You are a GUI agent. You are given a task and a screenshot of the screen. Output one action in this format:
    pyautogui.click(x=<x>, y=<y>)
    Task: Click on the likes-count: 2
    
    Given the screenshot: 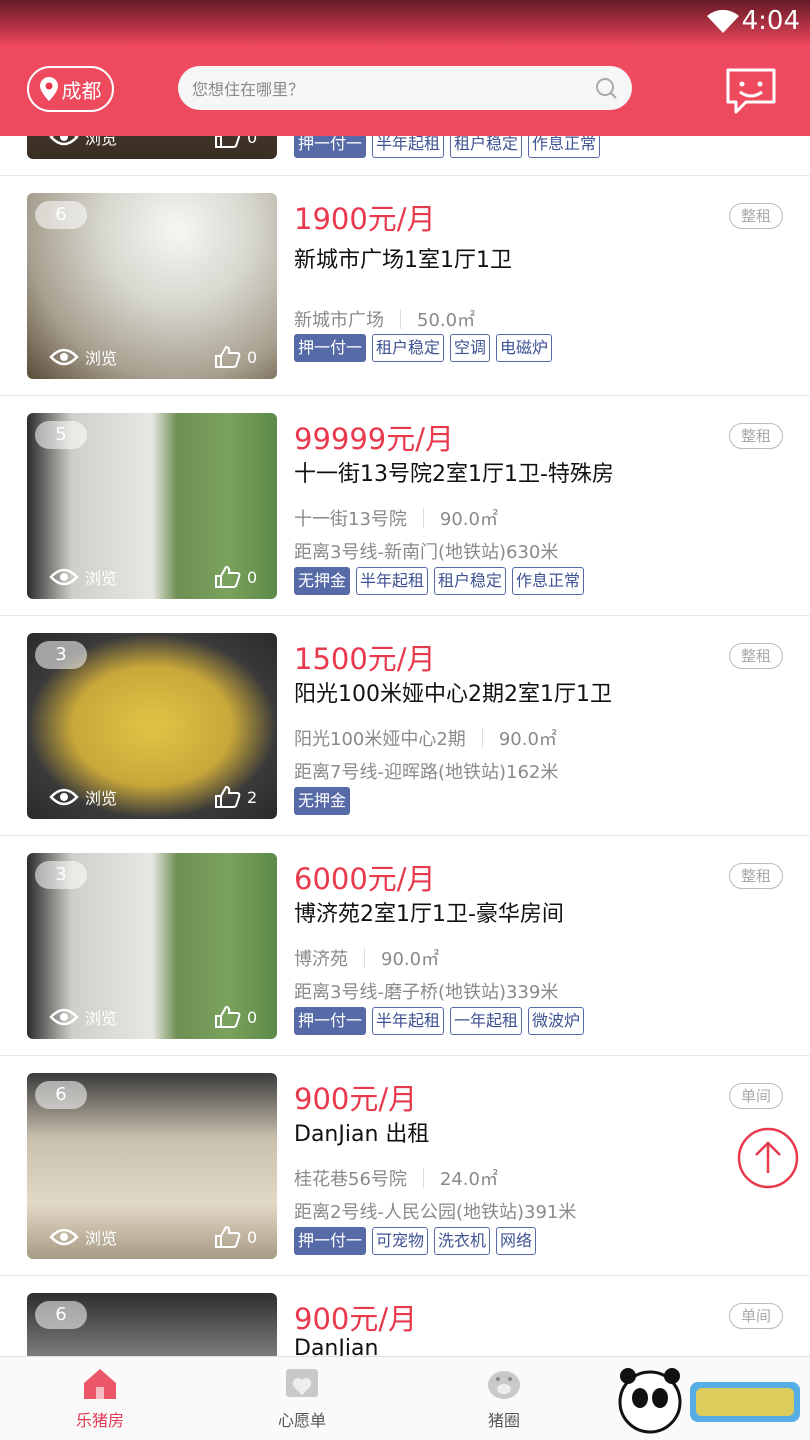 What is the action you would take?
    pyautogui.click(x=252, y=797)
    